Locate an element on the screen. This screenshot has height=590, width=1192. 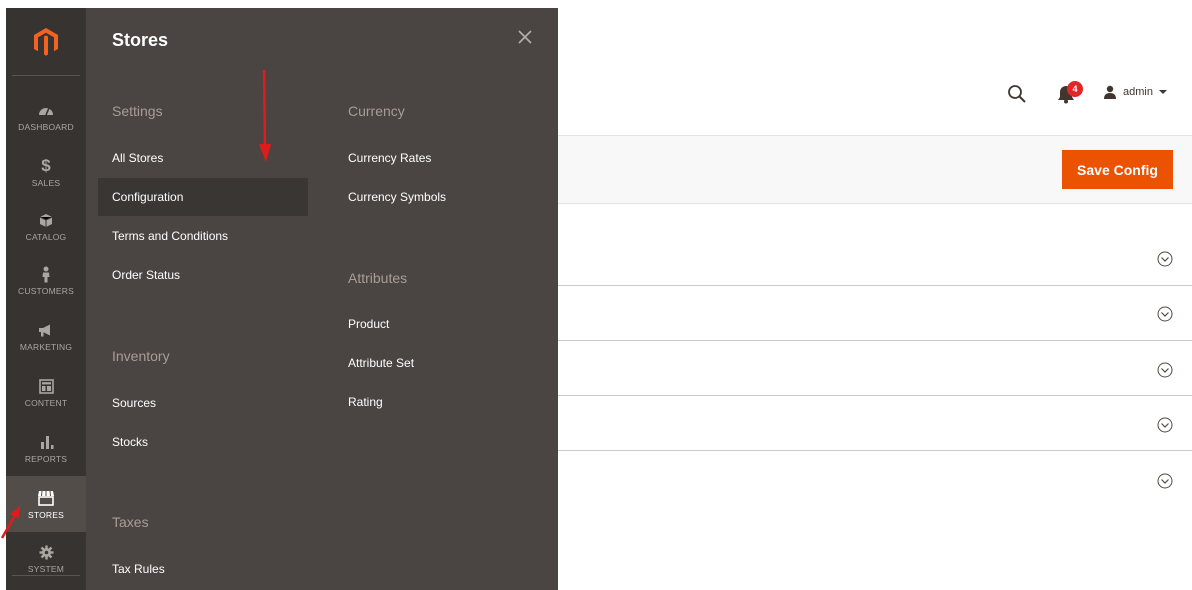
nav-label: SALES is located at coordinates (46, 183).